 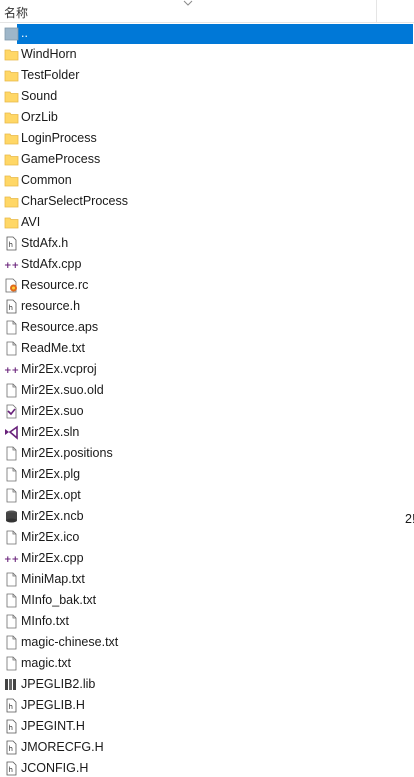 I want to click on file-name: Mir2Ex.suo.old, so click(x=62, y=390).